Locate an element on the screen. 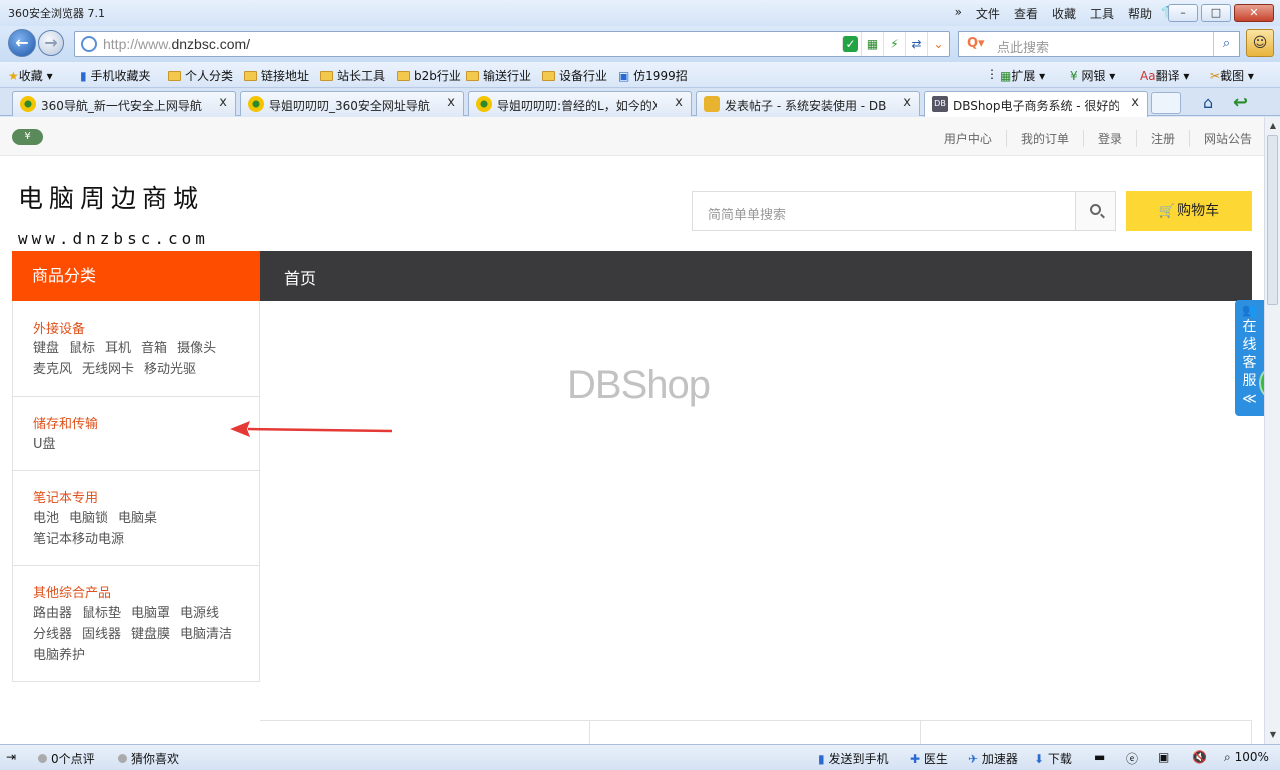 The width and height of the screenshot is (1280, 770). search-input: 简简单单搜索 is located at coordinates (747, 213).